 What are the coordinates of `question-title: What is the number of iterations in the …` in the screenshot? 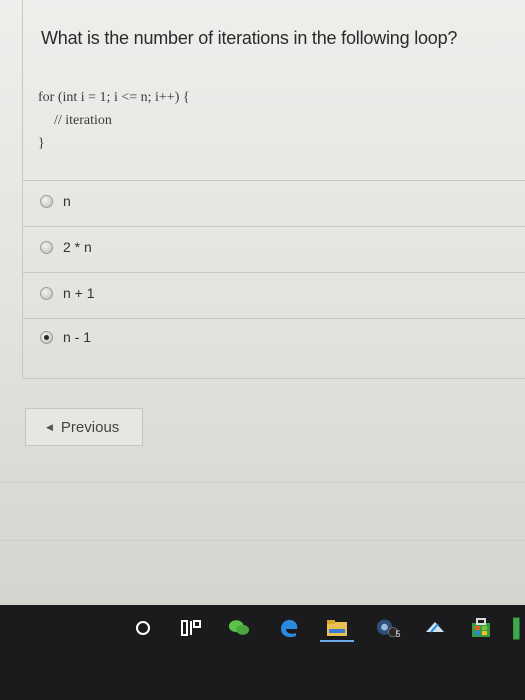 It's located at (249, 38).